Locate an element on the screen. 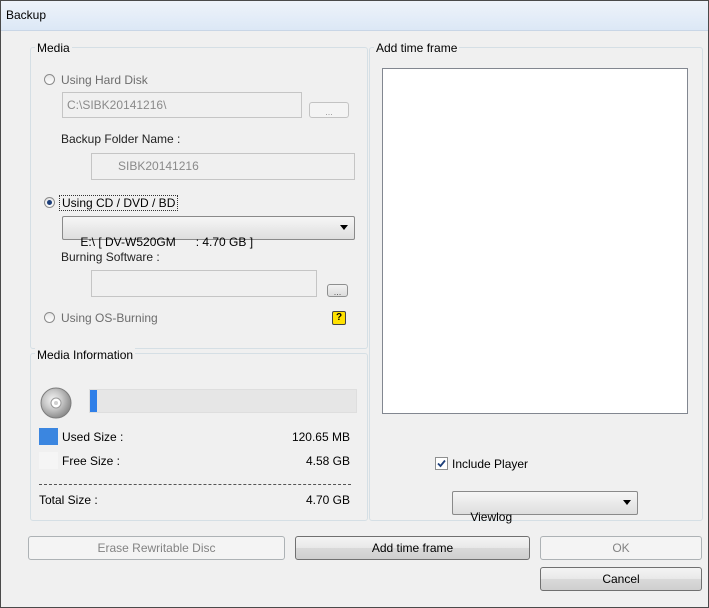 The height and width of the screenshot is (608, 709). media-information-legend: Media Information is located at coordinates (85, 355).